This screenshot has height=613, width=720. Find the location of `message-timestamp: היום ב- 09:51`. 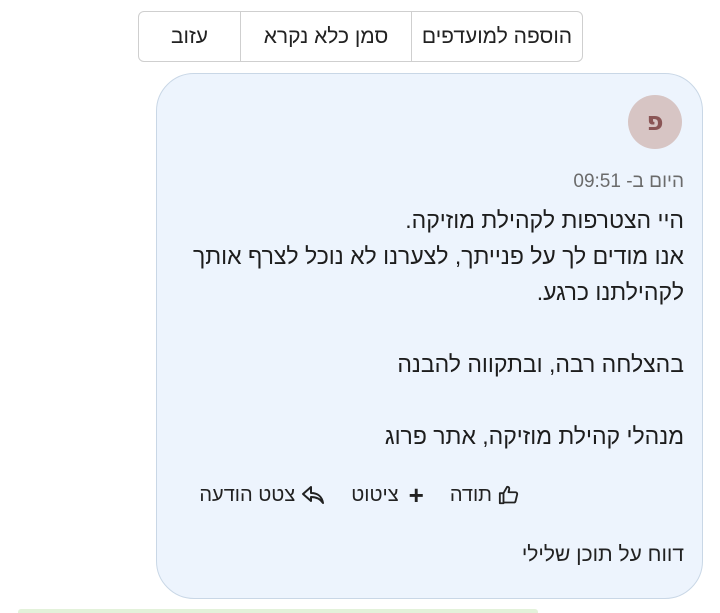

message-timestamp: היום ב- 09:51 is located at coordinates (628, 181).